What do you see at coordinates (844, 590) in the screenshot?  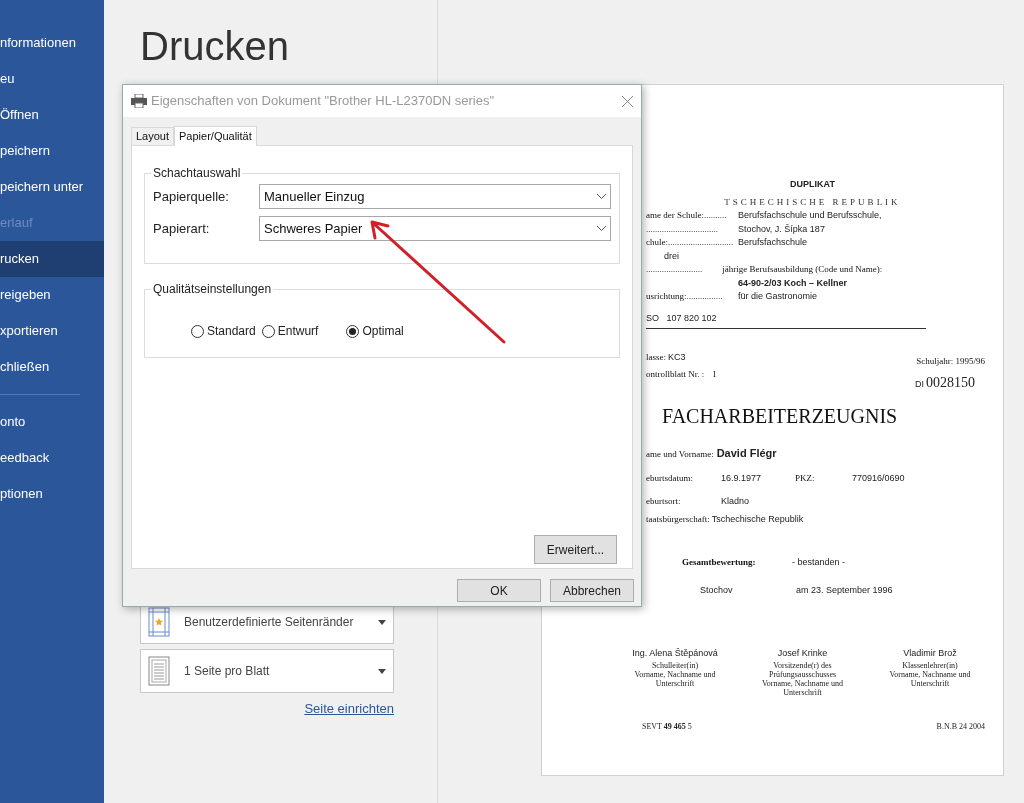 I see `document-value: am 23. September 1996` at bounding box center [844, 590].